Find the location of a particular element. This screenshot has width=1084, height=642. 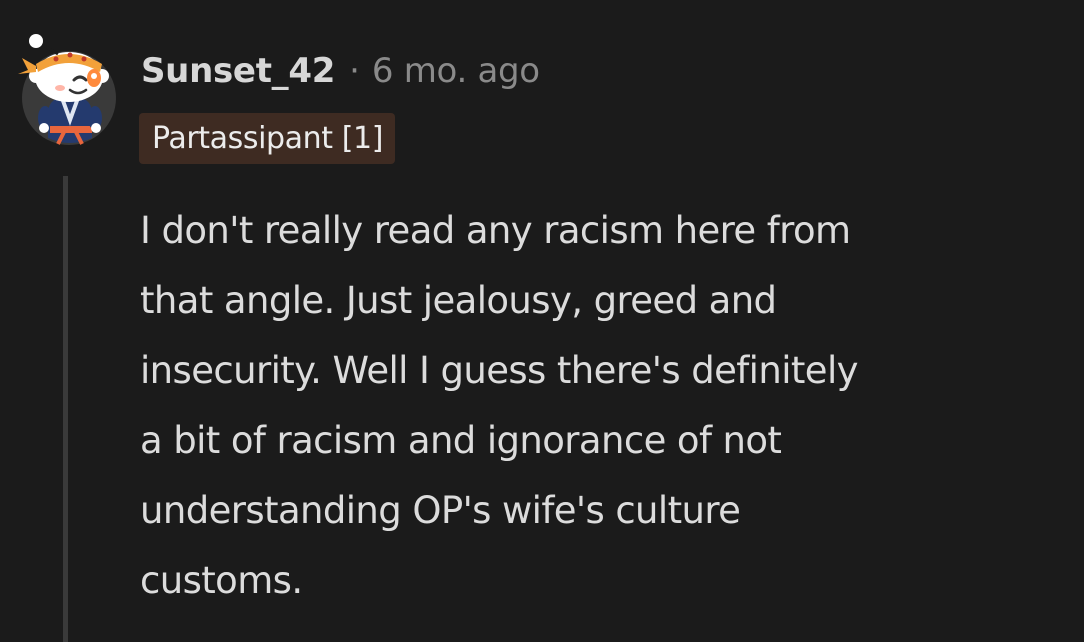

comment-body-line: I don't really read any racism here from is located at coordinates (495, 230).